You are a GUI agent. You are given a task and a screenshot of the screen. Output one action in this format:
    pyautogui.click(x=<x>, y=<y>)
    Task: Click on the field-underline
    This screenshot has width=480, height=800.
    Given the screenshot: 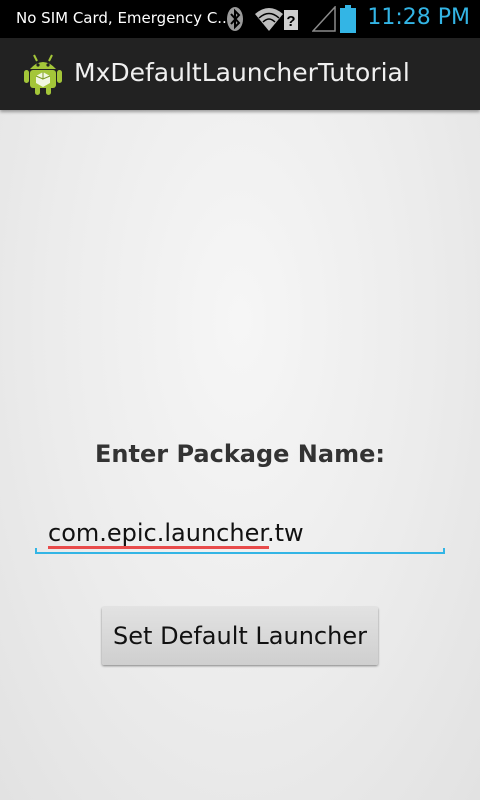 What is the action you would take?
    pyautogui.click(x=240, y=551)
    